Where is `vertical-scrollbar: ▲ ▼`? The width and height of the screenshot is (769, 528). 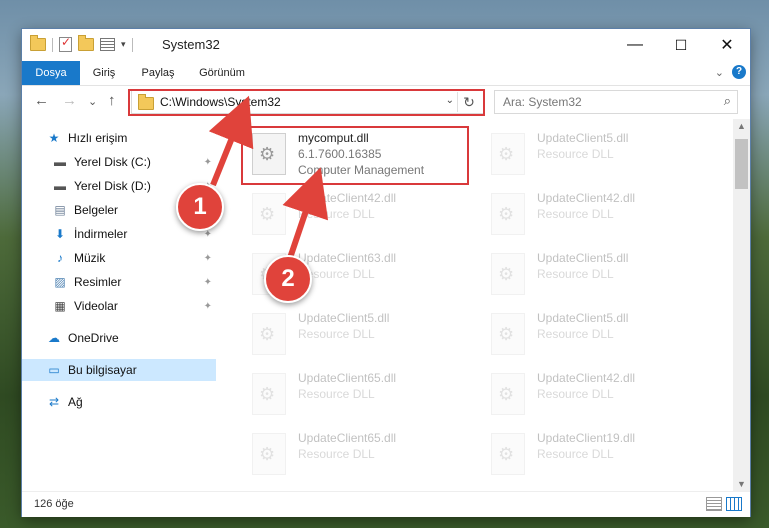 vertical-scrollbar: ▲ ▼ is located at coordinates (741, 305).